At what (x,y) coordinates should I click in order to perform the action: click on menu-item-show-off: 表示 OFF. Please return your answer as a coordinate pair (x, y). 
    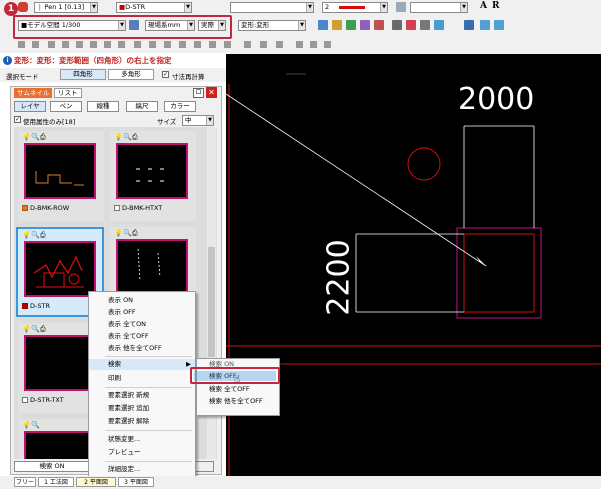
    Looking at the image, I should click on (142, 312).